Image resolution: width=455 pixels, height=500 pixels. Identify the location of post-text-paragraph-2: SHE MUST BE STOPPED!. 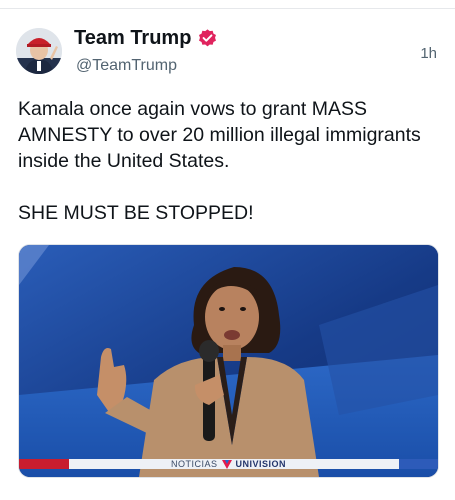
(136, 213).